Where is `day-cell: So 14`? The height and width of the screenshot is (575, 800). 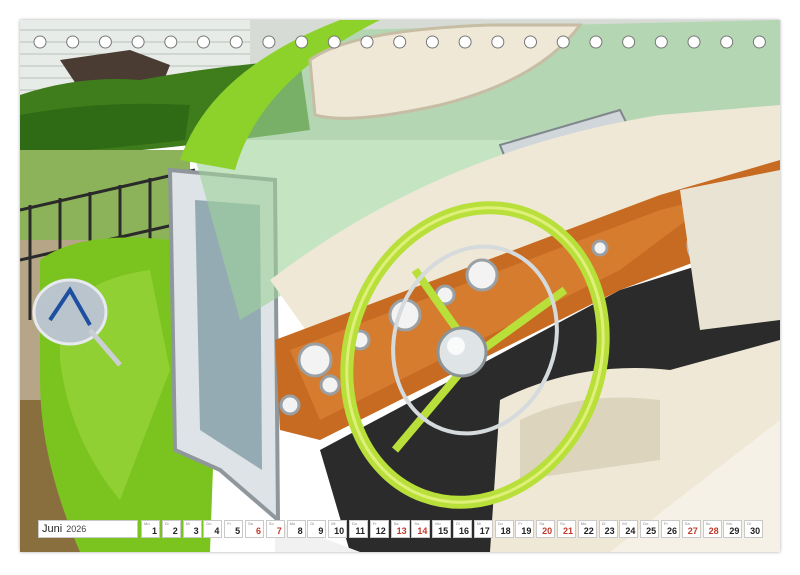 day-cell: So 14 is located at coordinates (421, 529).